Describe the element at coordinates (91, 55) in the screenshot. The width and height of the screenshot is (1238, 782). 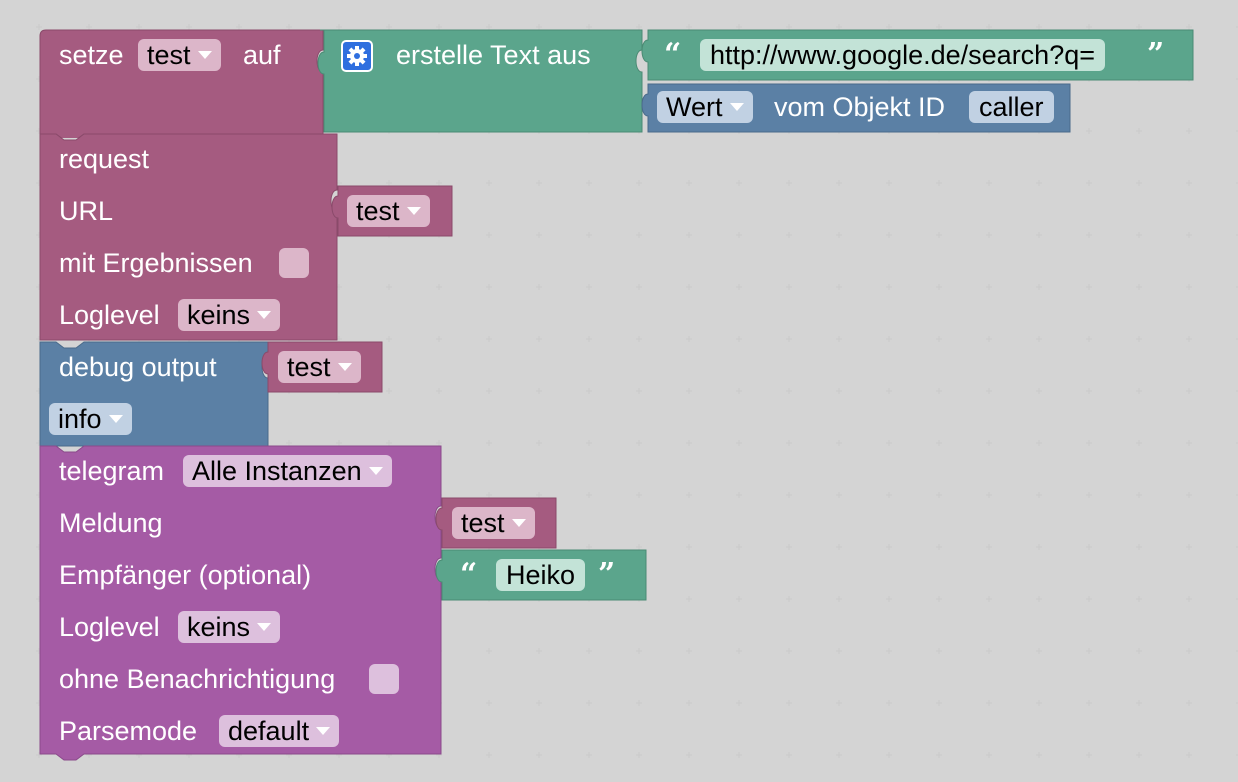
I see `set-label: setze` at that location.